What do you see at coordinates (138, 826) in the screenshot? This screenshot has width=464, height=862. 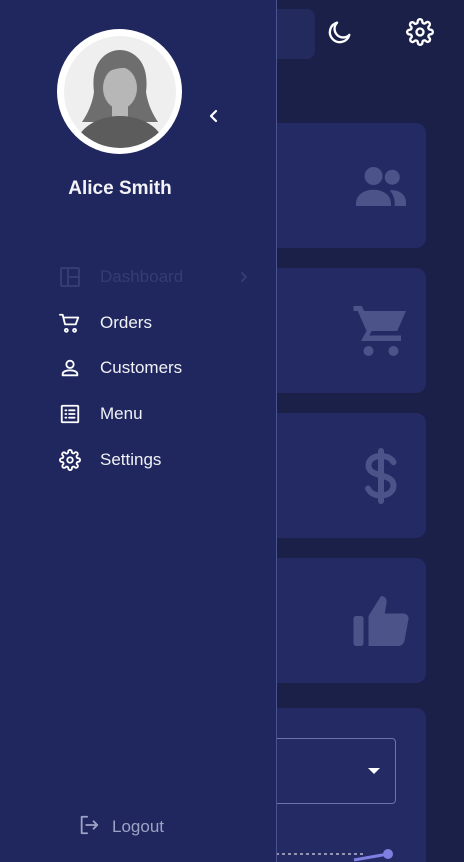 I see `logout-label: Logout` at bounding box center [138, 826].